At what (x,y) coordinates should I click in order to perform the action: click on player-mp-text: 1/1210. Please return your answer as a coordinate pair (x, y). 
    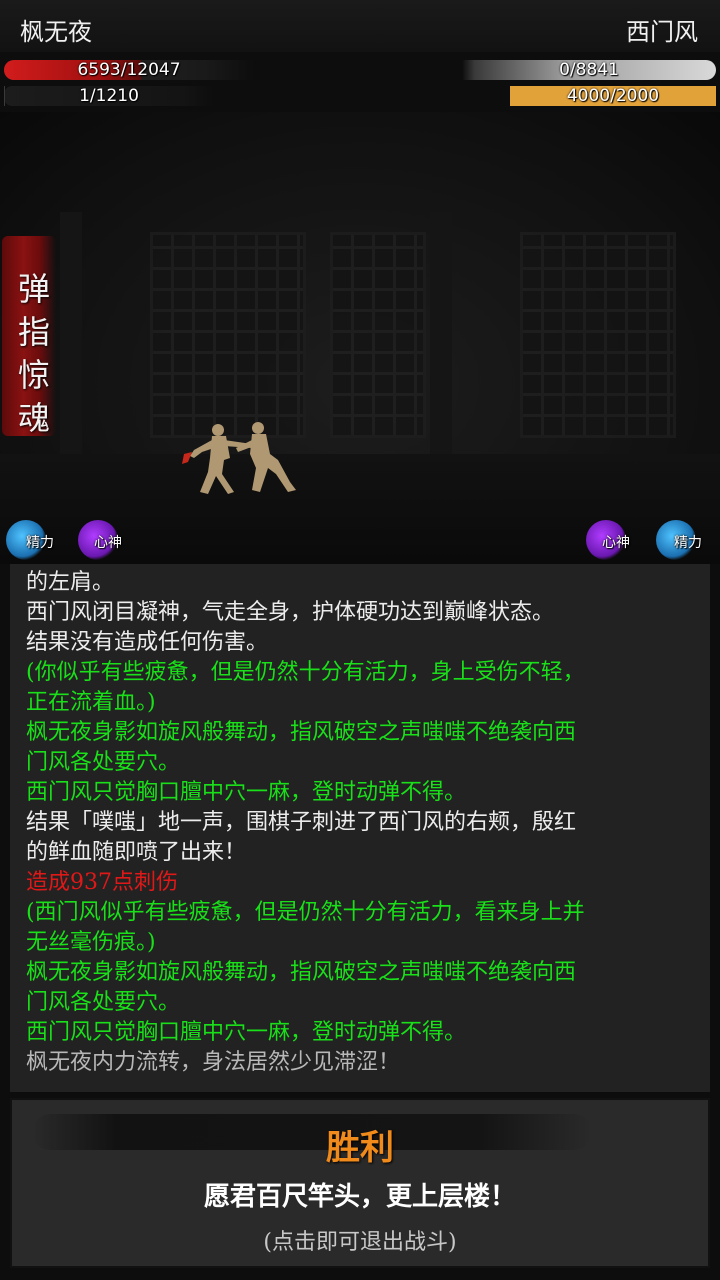
    Looking at the image, I should click on (109, 96).